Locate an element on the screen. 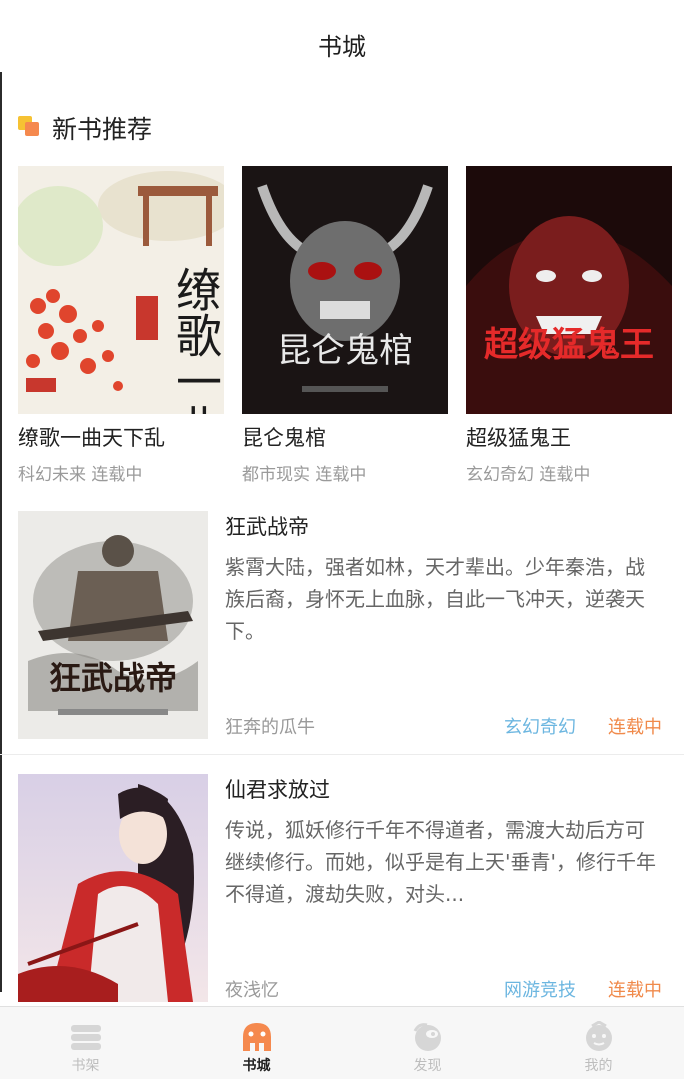 Image resolution: width=684 pixels, height=1079 pixels. featured-book: 缭歌一曲 缭歌一曲天下乱 科幻未来 连载中 is located at coordinates (121, 325).